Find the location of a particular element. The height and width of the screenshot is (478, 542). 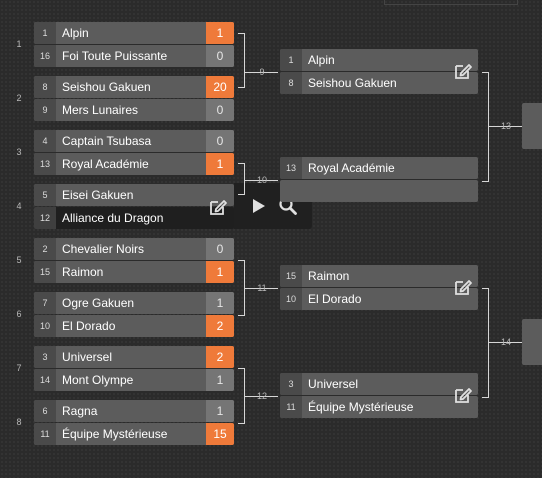

play-icon is located at coordinates (258, 206).